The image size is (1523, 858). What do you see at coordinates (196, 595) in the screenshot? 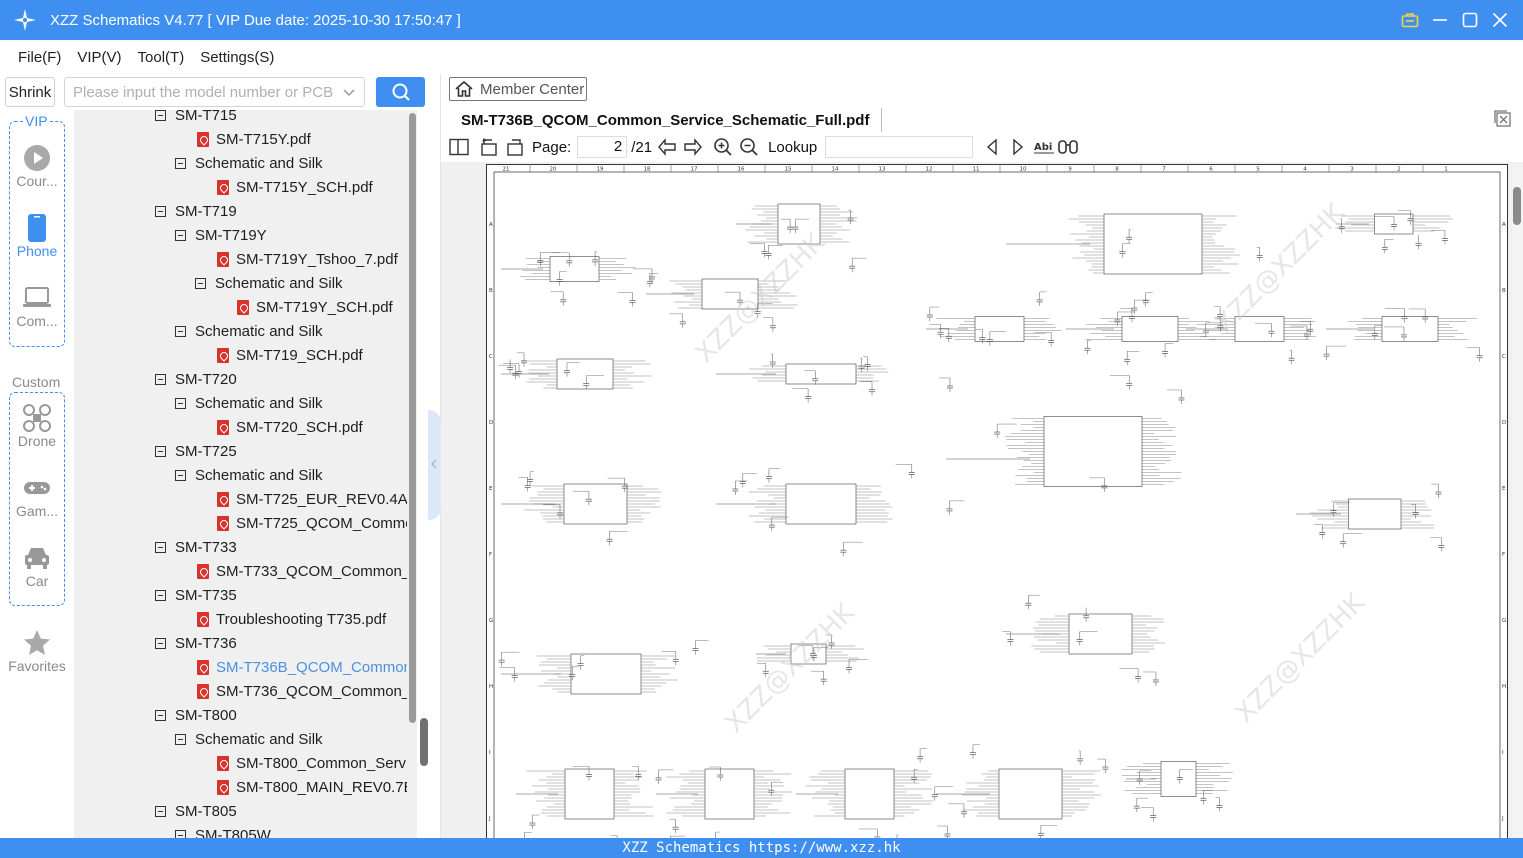
I see `tree-folder-item: SM-T735` at bounding box center [196, 595].